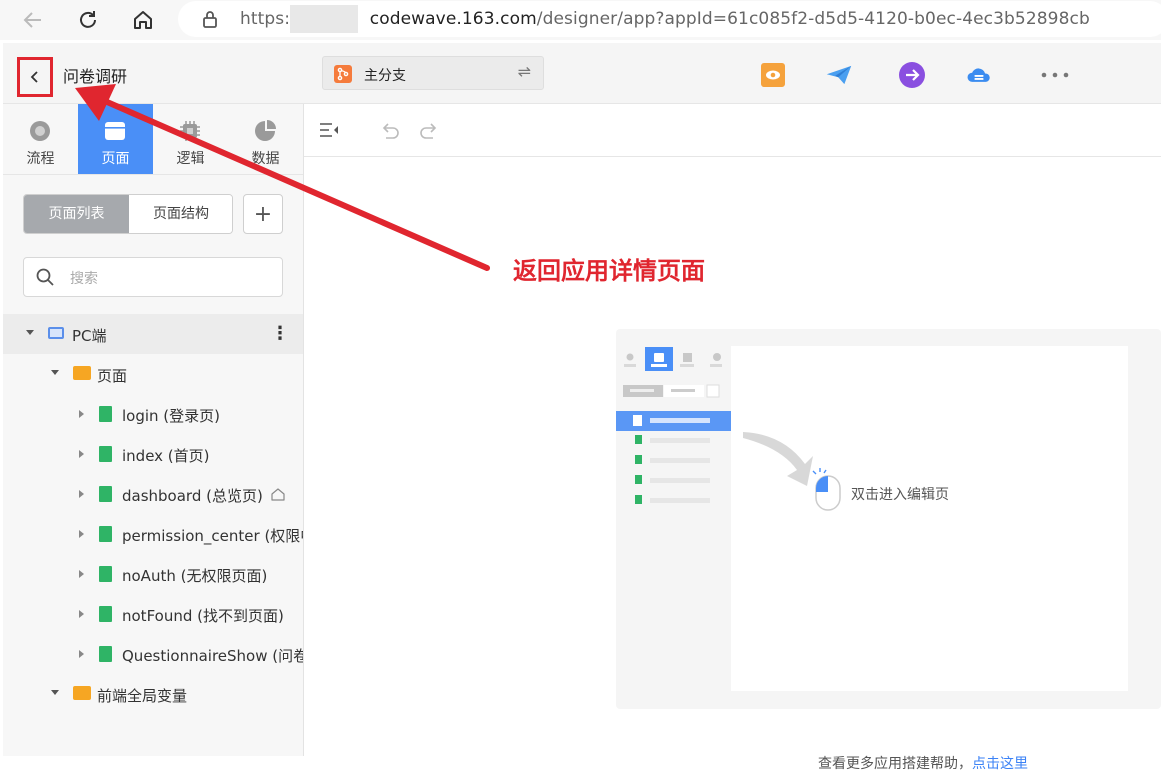 The image size is (1161, 773). Describe the element at coordinates (40, 131) in the screenshot. I see `flow-icon` at that location.